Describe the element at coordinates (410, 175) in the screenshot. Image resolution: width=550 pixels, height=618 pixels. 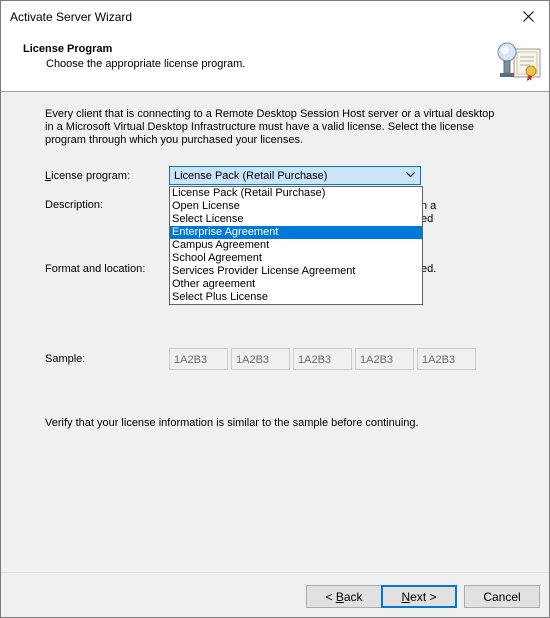
I see `chevron-down-icon` at that location.